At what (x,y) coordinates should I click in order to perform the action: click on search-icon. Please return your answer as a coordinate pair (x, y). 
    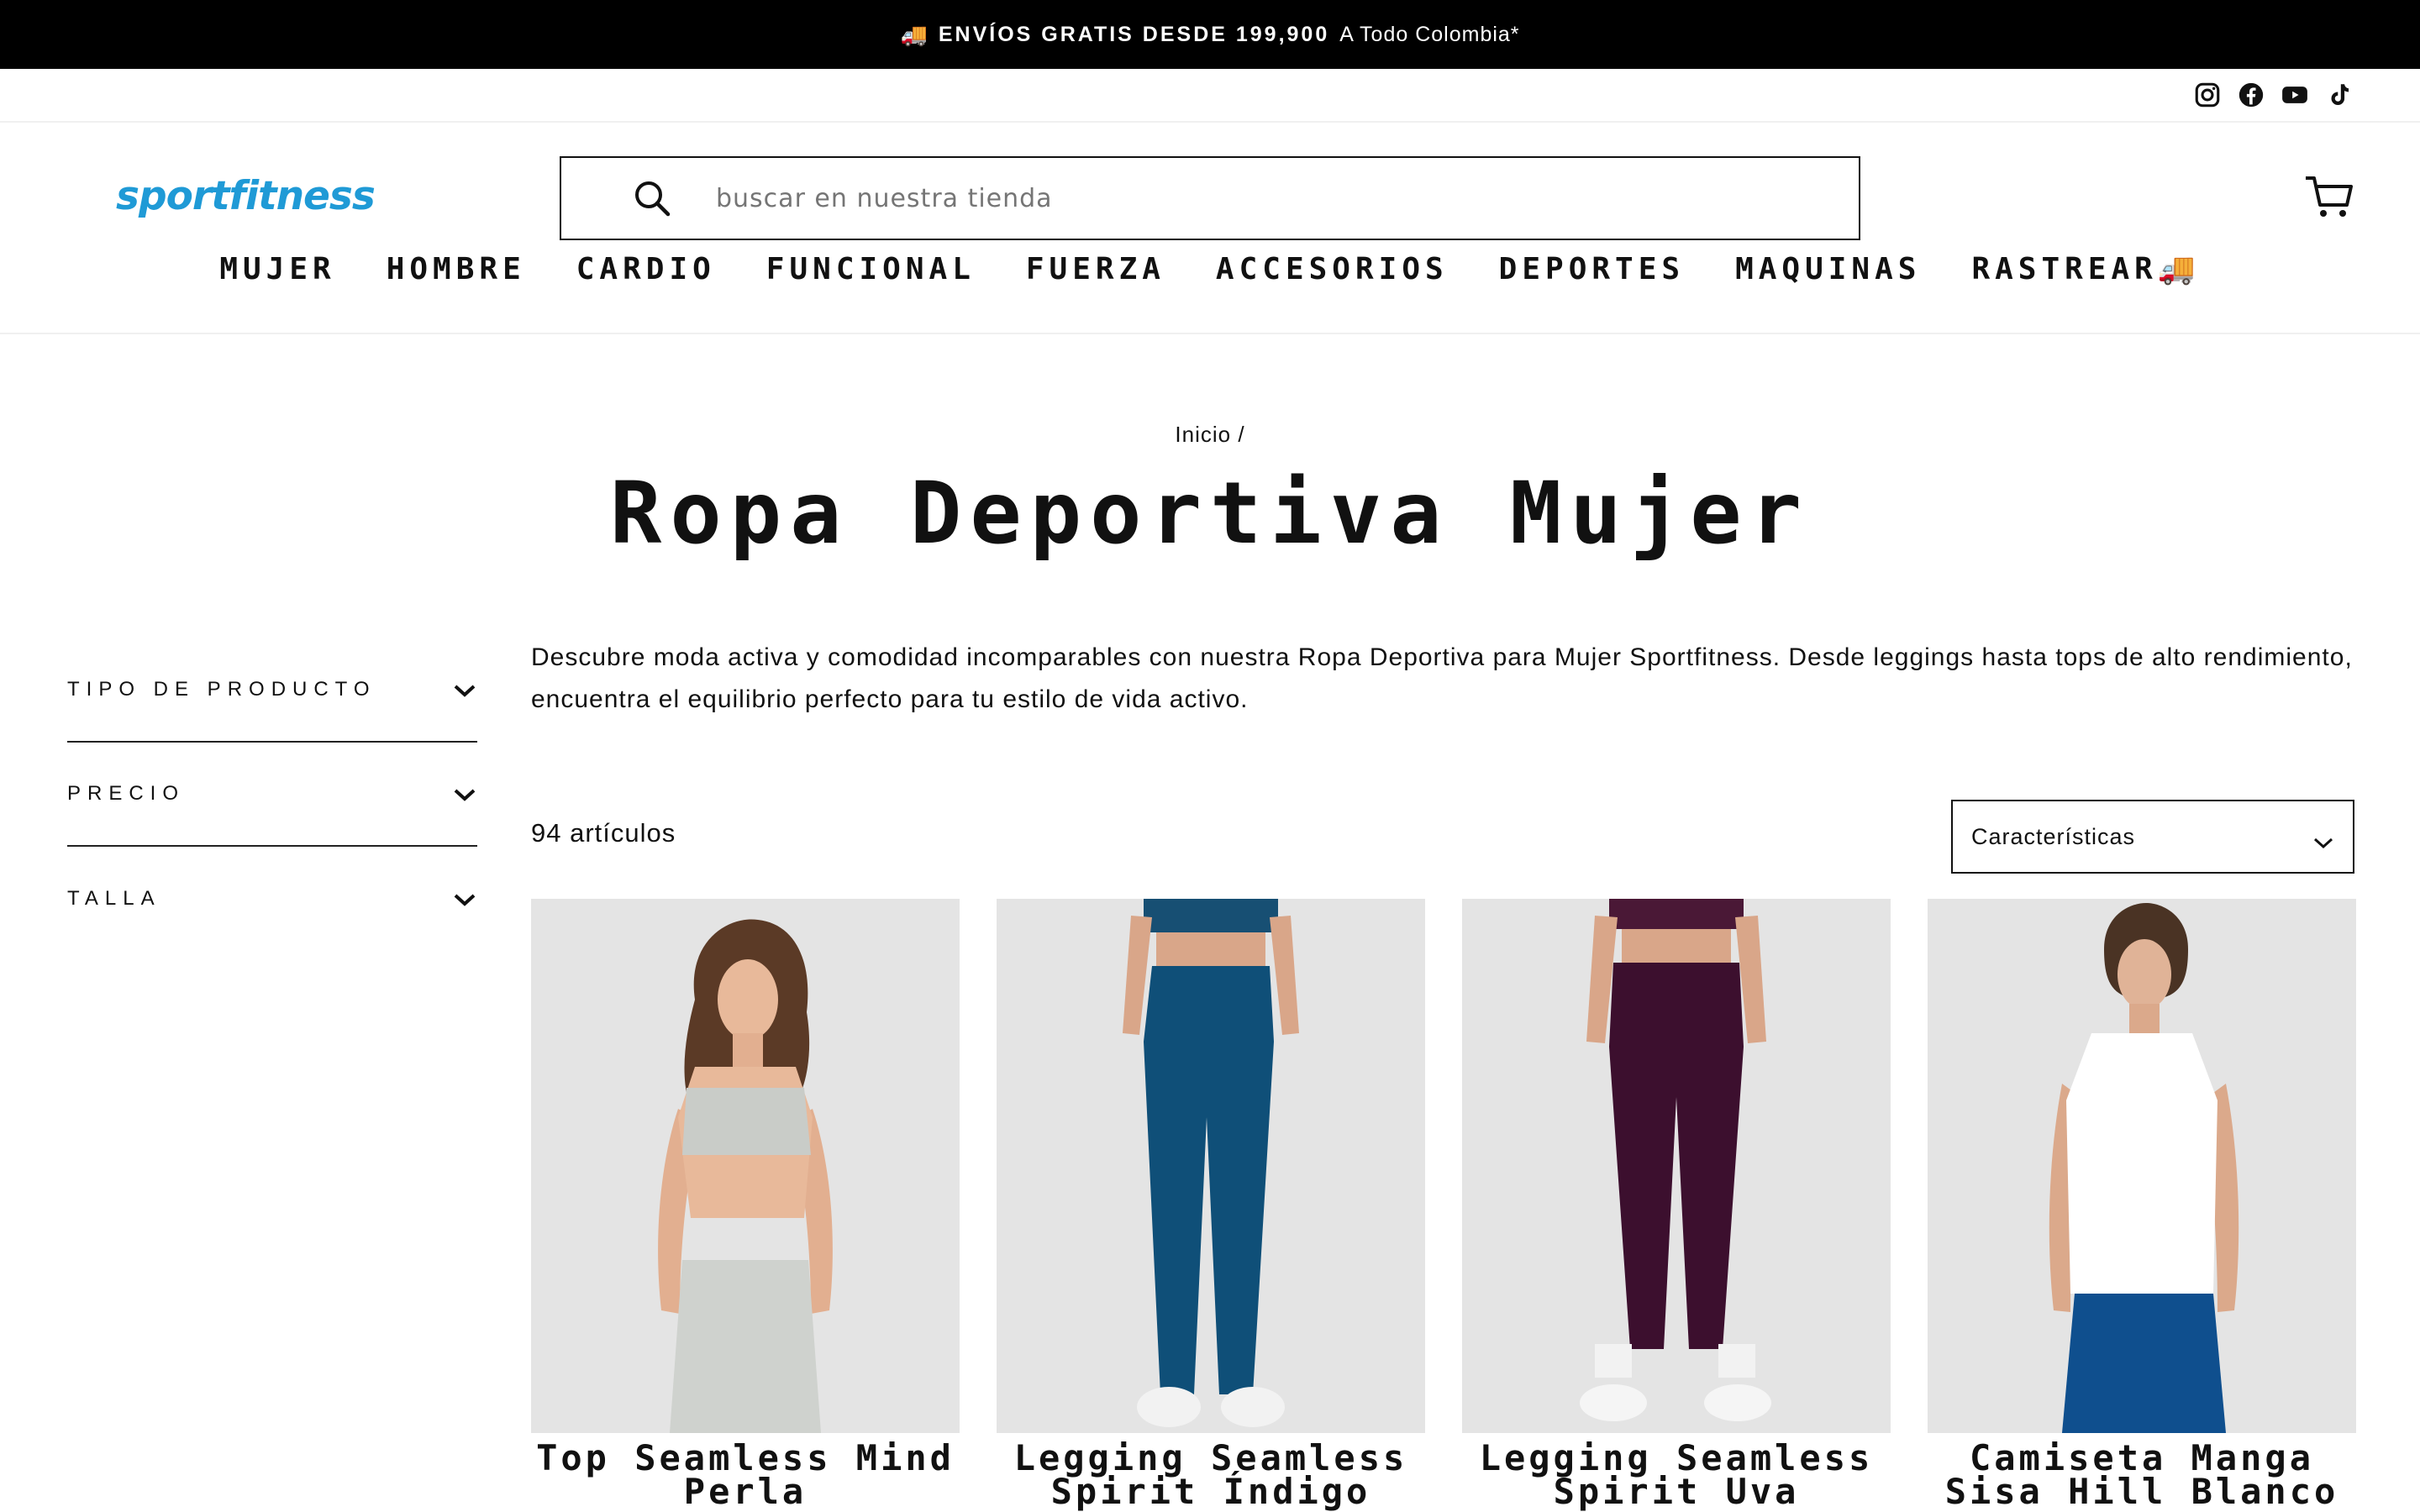
    Looking at the image, I should click on (652, 198).